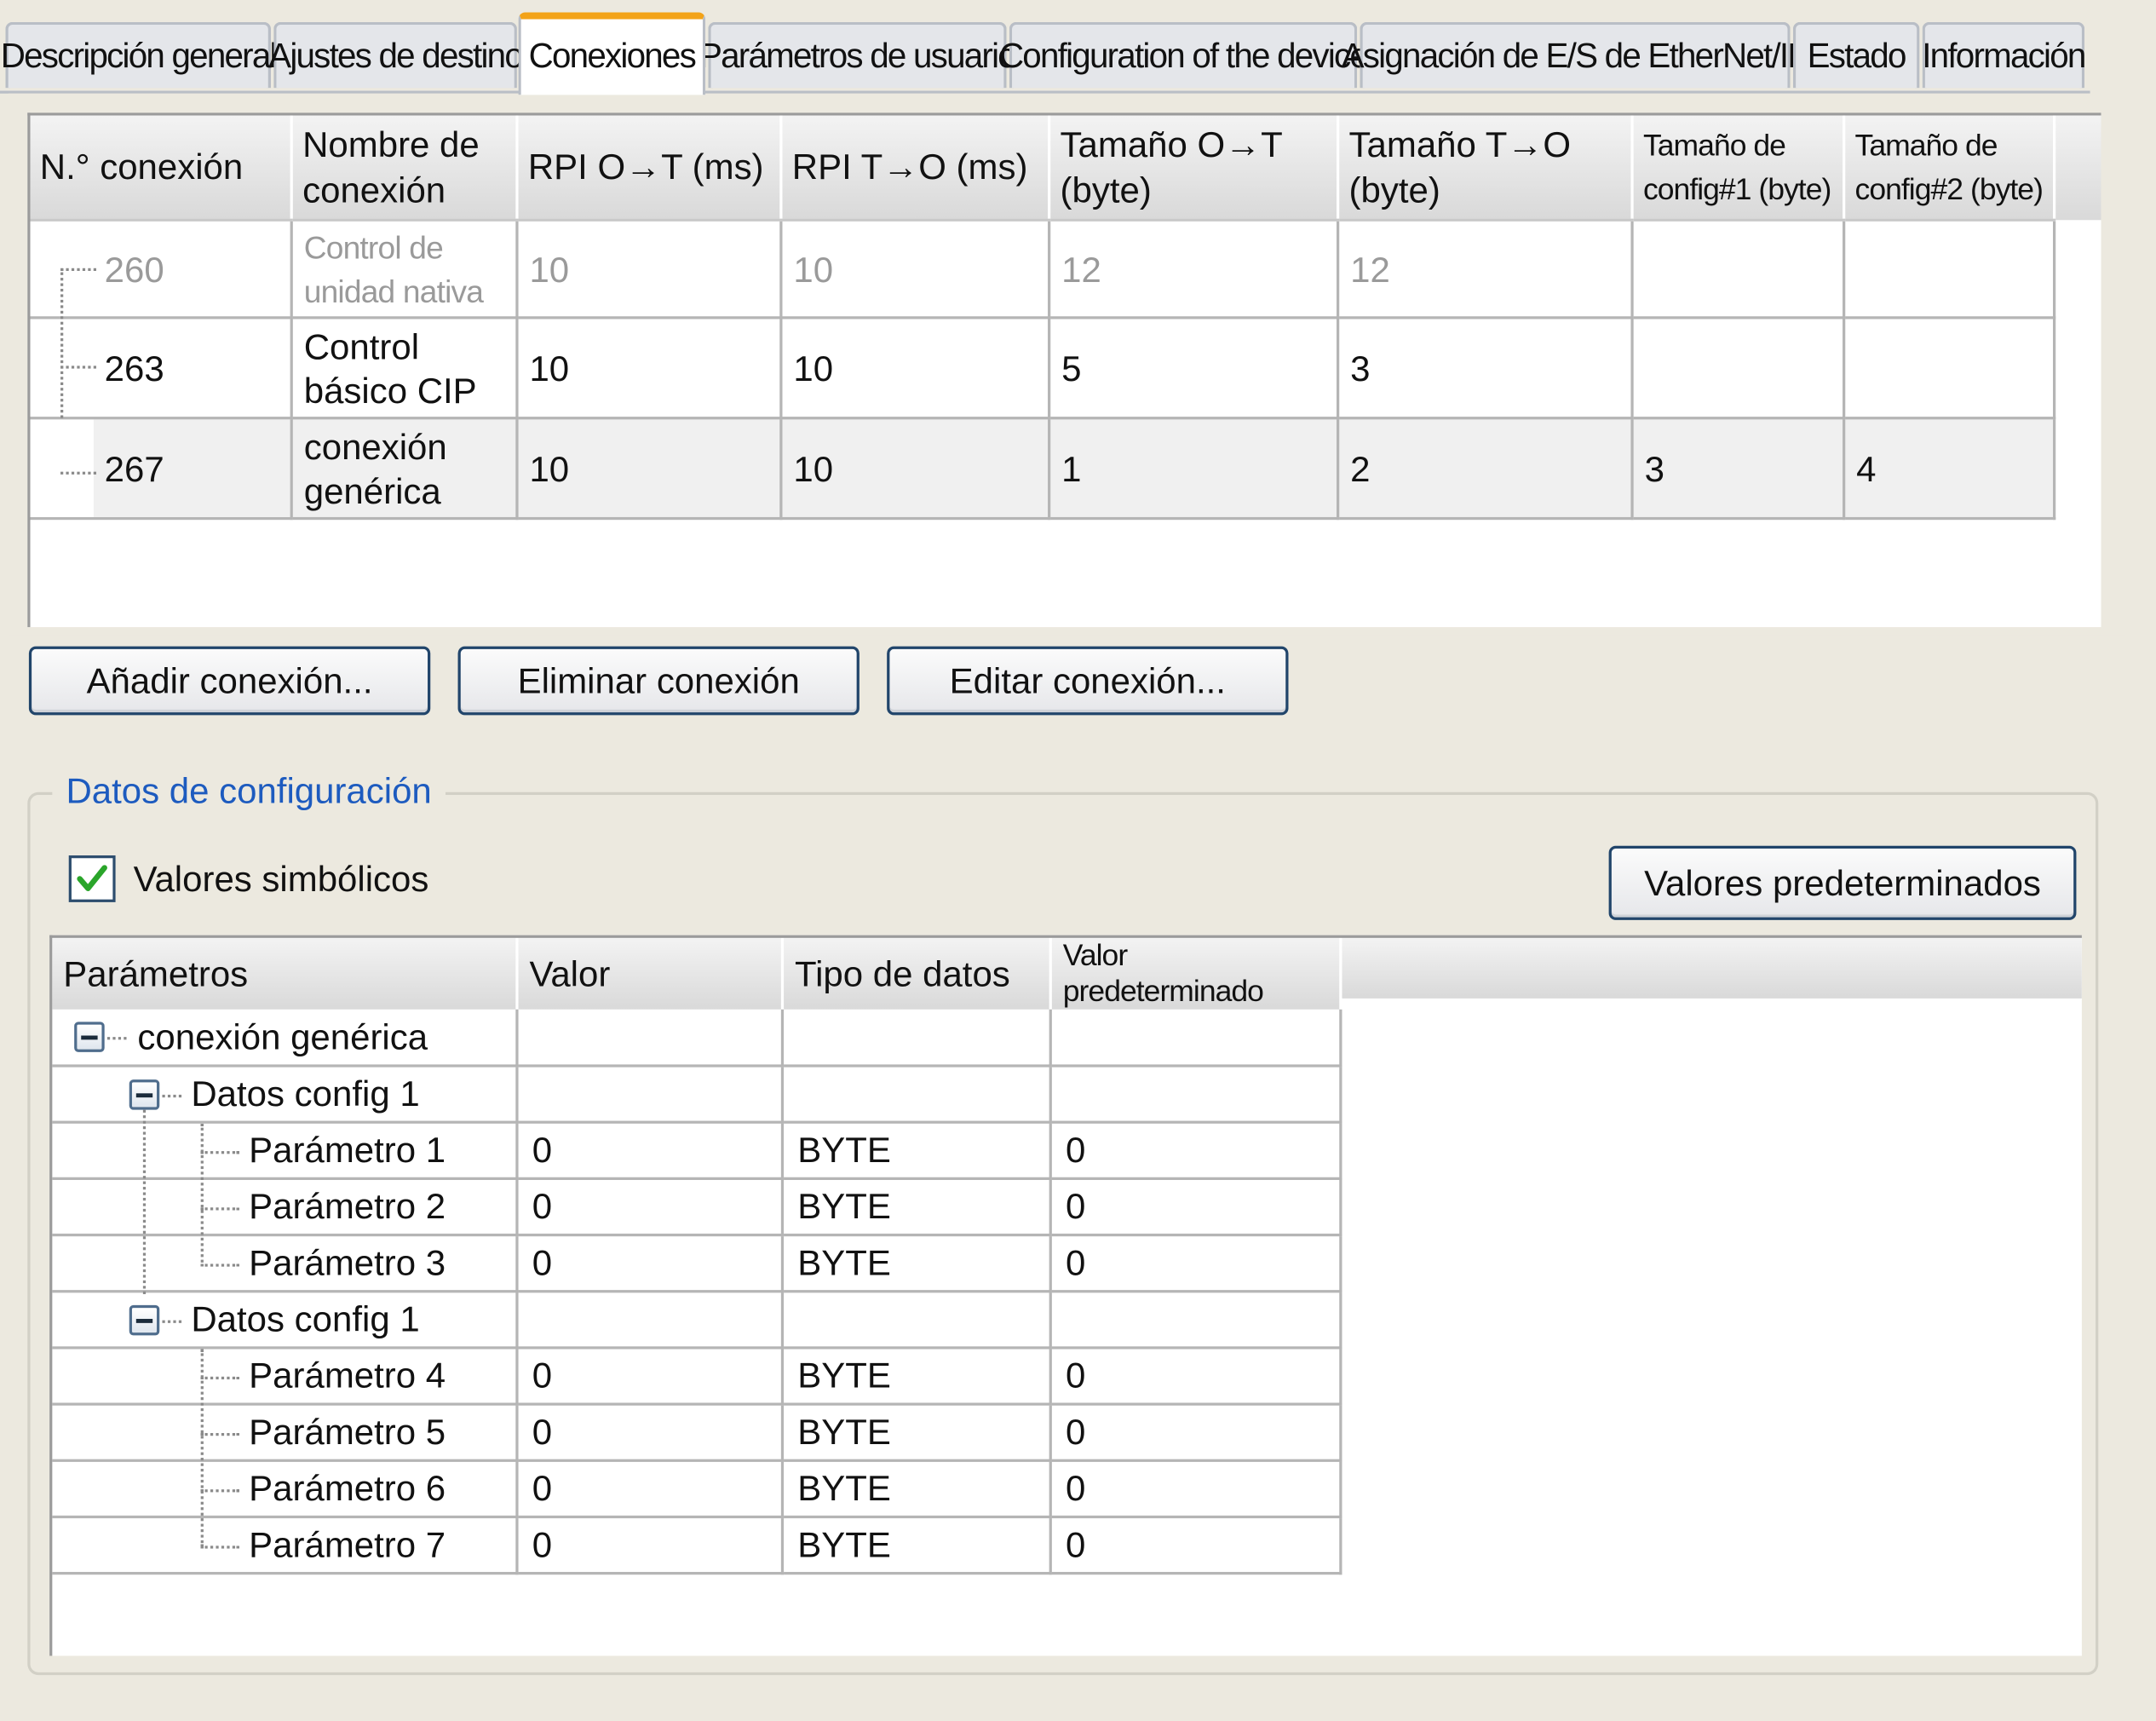 The height and width of the screenshot is (1721, 2156). What do you see at coordinates (134, 468) in the screenshot?
I see `connection-id: 267` at bounding box center [134, 468].